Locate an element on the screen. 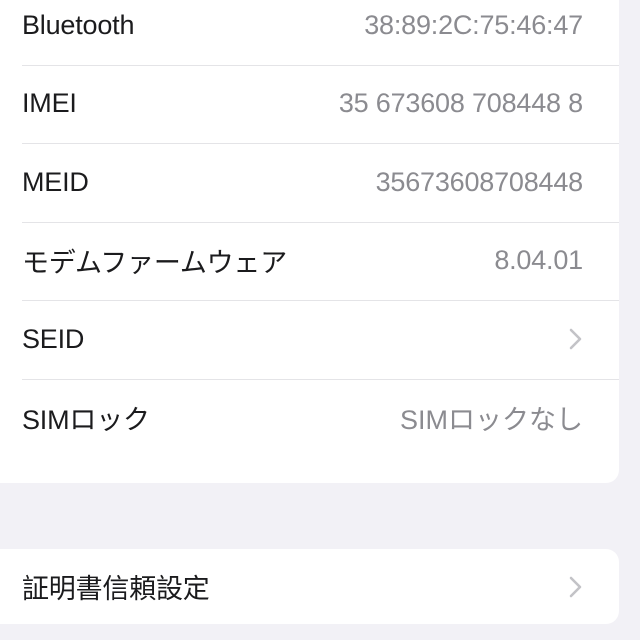 The image size is (640, 640). row-label: SIMロック is located at coordinates (86, 420).